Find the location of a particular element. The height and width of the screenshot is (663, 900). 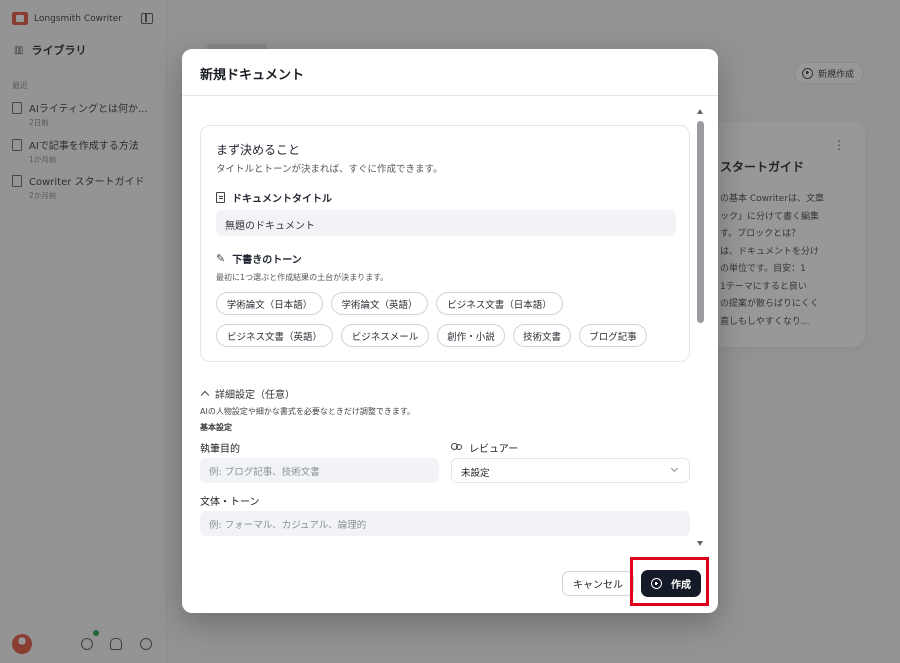

tone-chip: 学術論文（日本語） is located at coordinates (269, 303).